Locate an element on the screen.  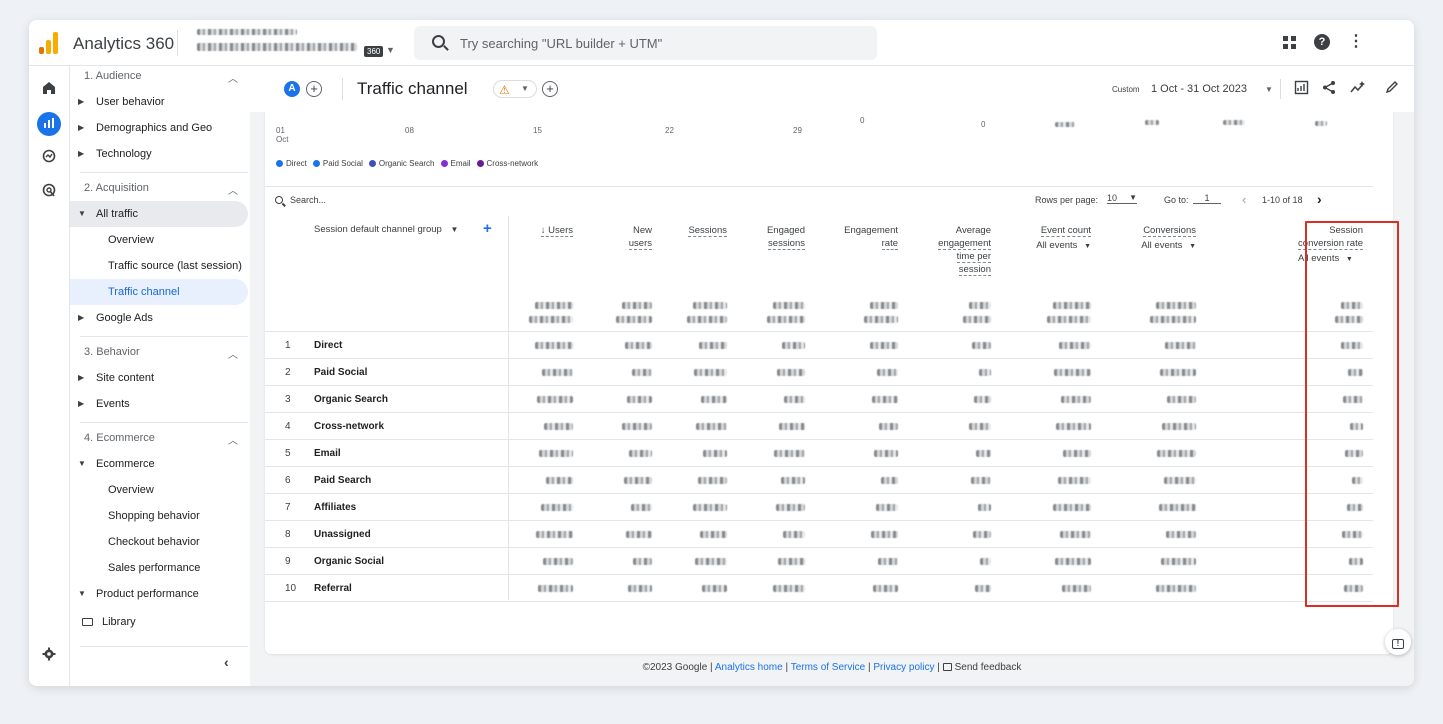
analytics-home-link: Analytics home is located at coordinates (749, 667).